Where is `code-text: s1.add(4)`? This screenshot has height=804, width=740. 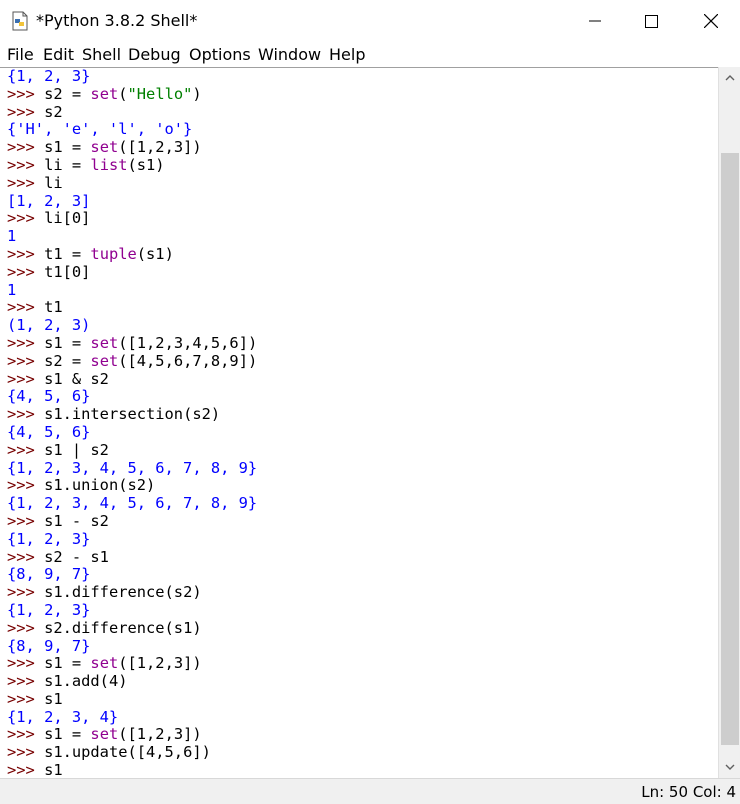 code-text: s1.add(4) is located at coordinates (86, 681).